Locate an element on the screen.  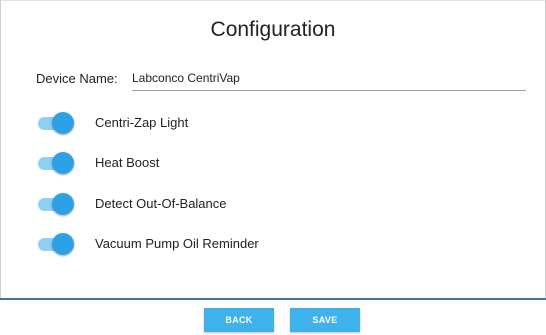
detect-out-of-balance-toggle is located at coordinates (56, 204).